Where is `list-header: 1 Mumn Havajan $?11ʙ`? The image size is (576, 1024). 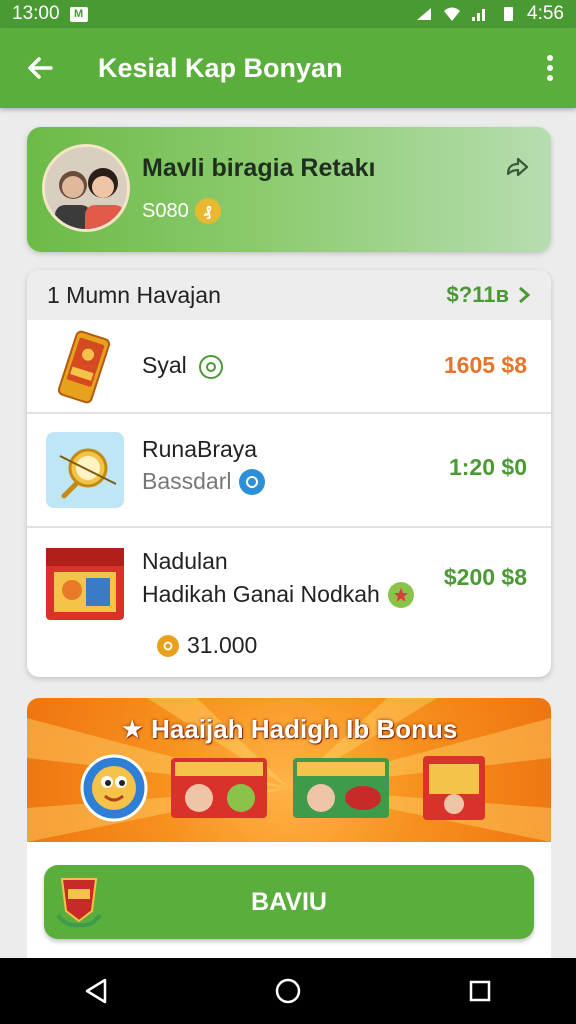
list-header: 1 Mumn Havajan $?11ʙ is located at coordinates (289, 295).